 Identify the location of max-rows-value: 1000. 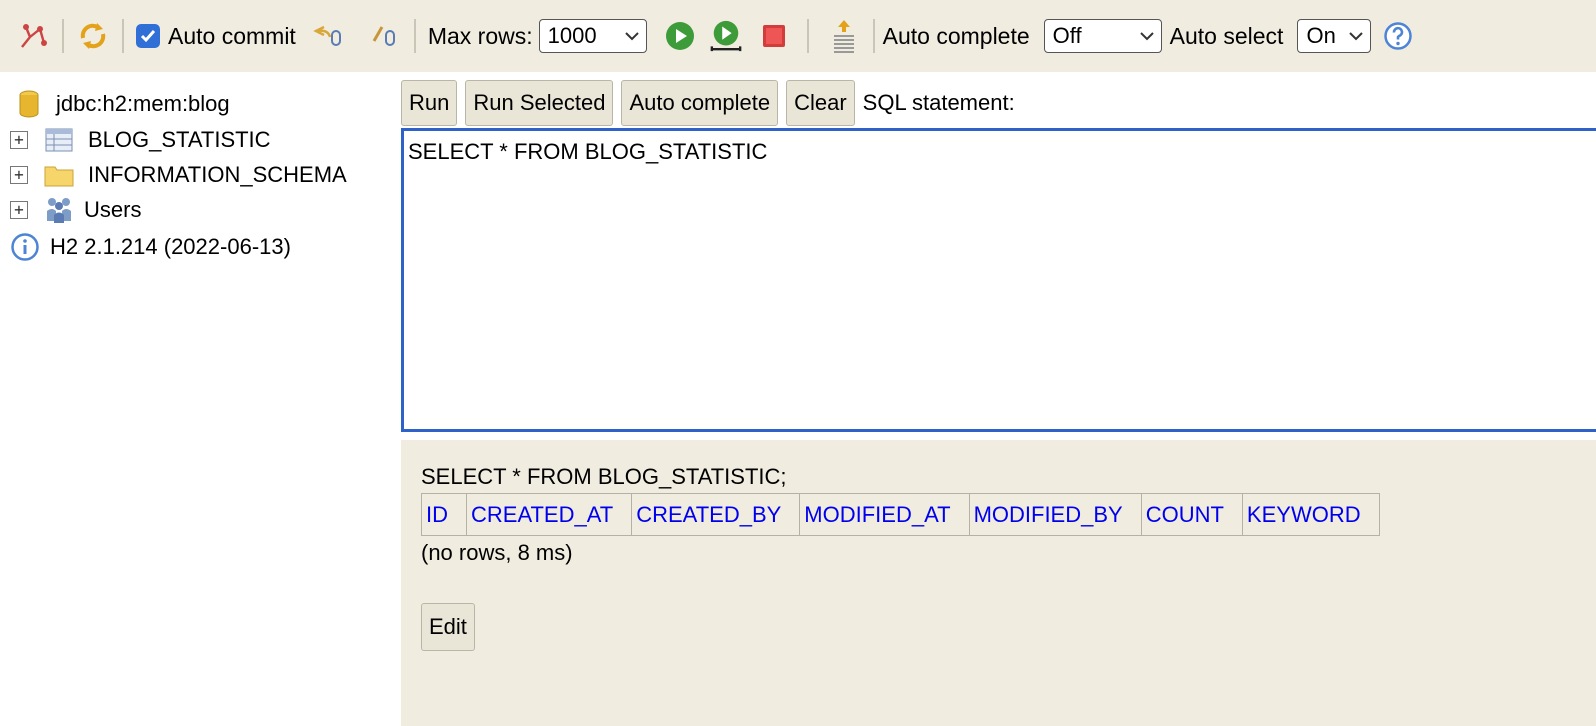
(572, 35).